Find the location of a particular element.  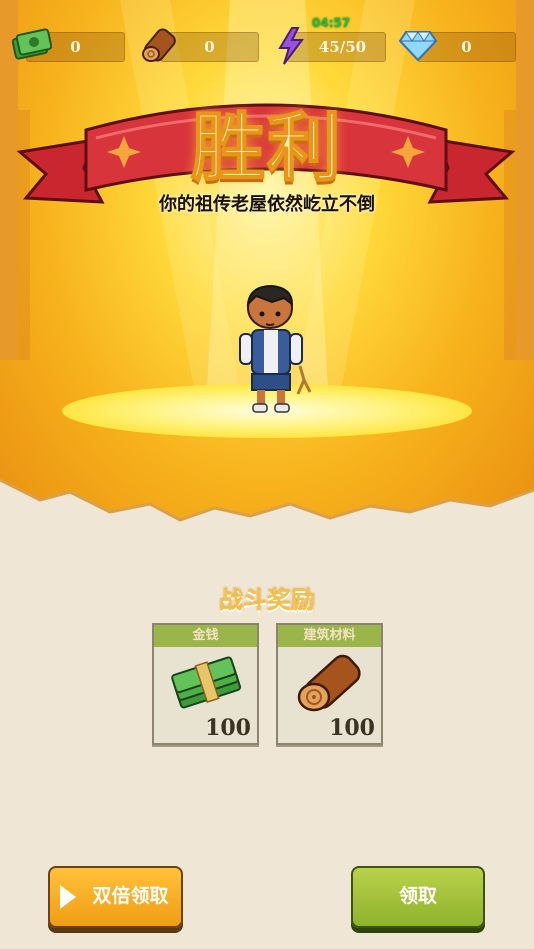

cash-icon is located at coordinates (31, 44).